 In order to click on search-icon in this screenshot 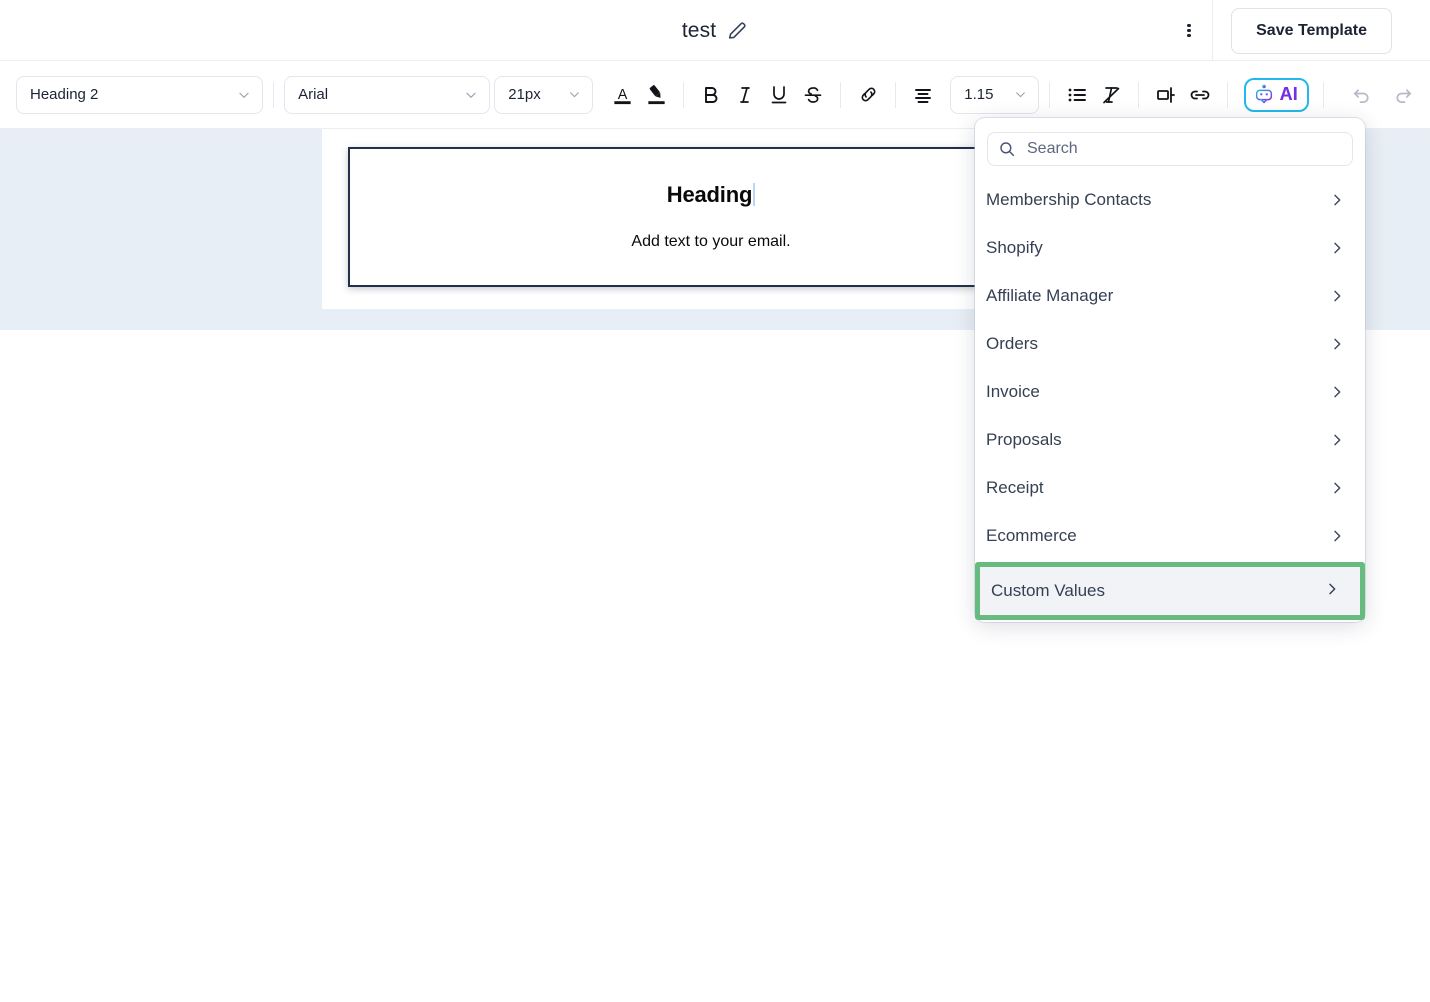, I will do `click(1007, 149)`.